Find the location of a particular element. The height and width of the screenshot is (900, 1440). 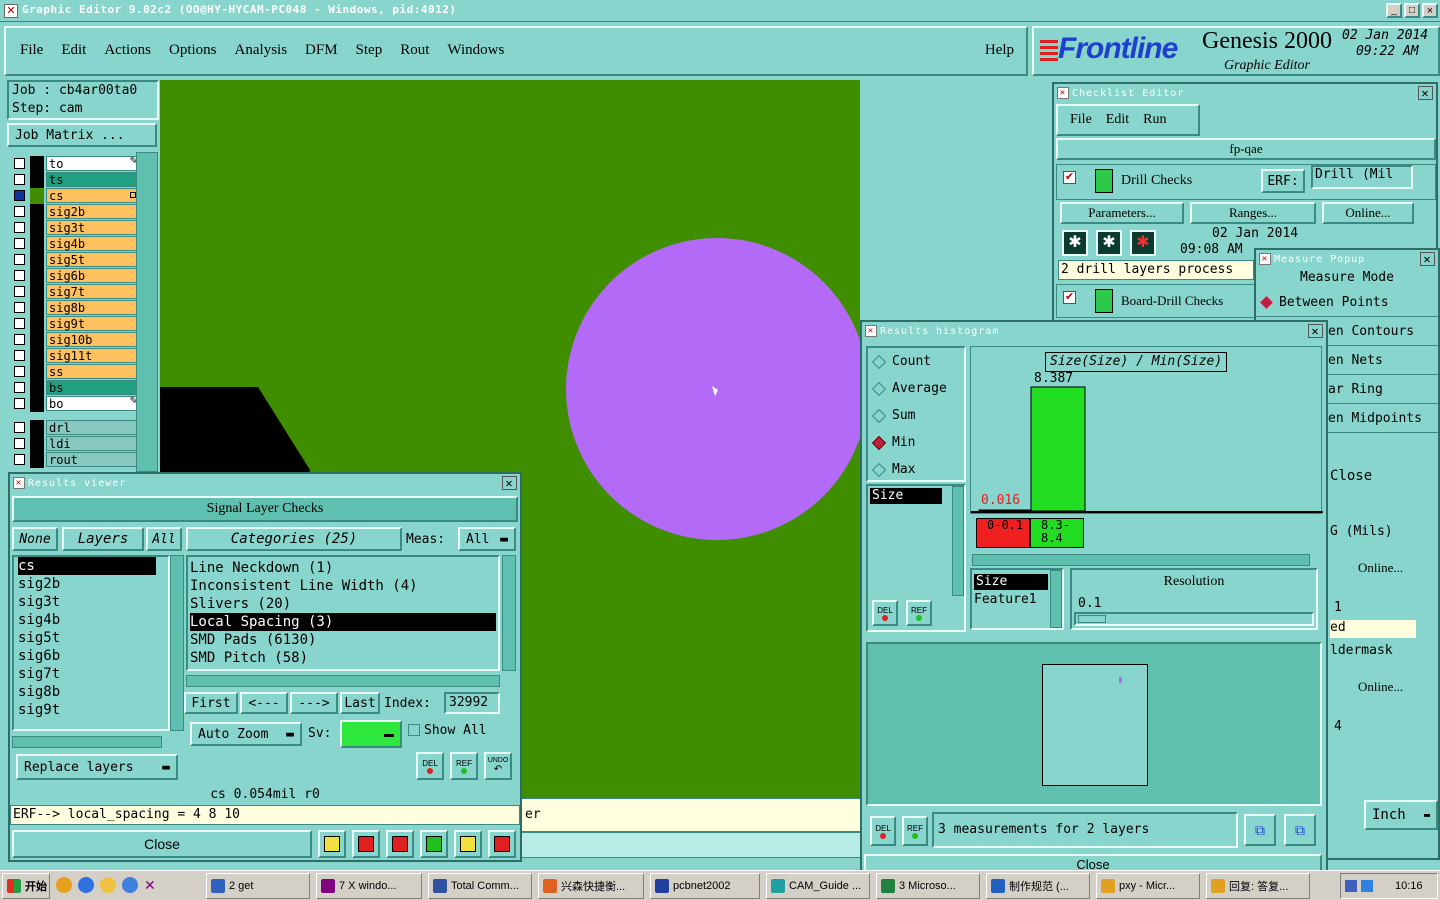

hist-del-button: DEL is located at coordinates (885, 613).